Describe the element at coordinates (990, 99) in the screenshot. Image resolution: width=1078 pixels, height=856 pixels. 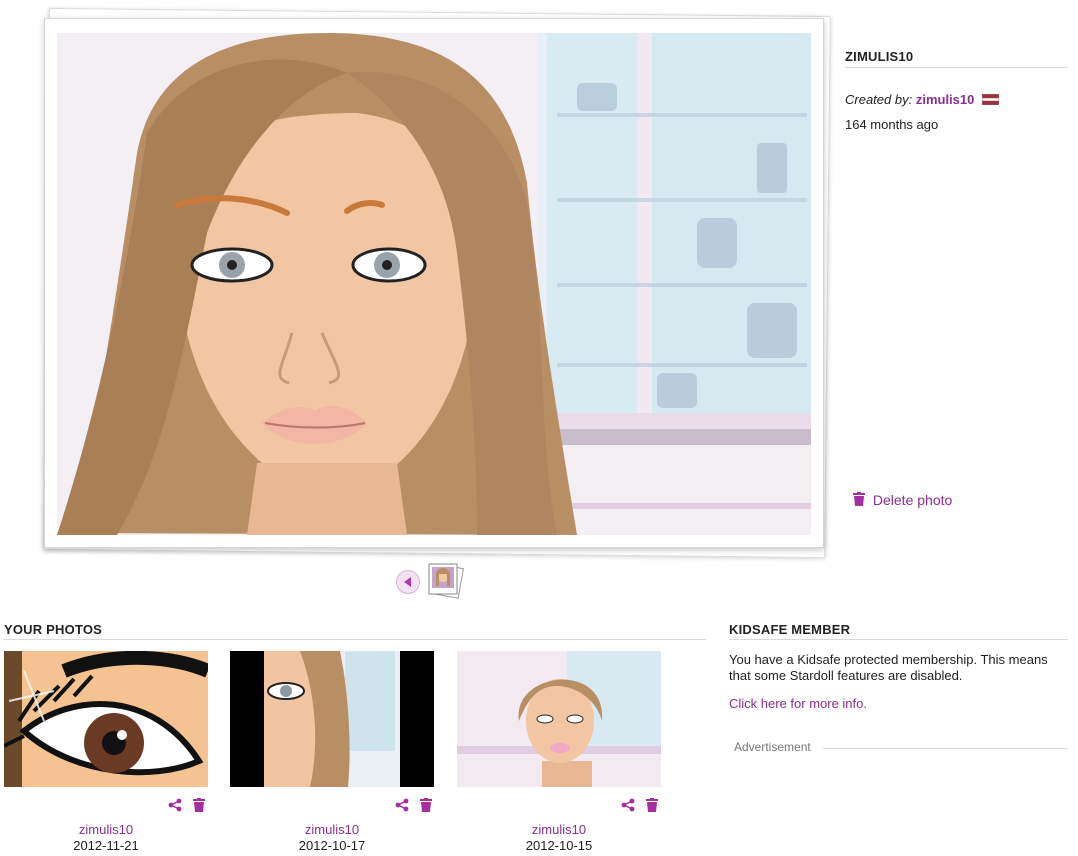
I see `flag-icon` at that location.